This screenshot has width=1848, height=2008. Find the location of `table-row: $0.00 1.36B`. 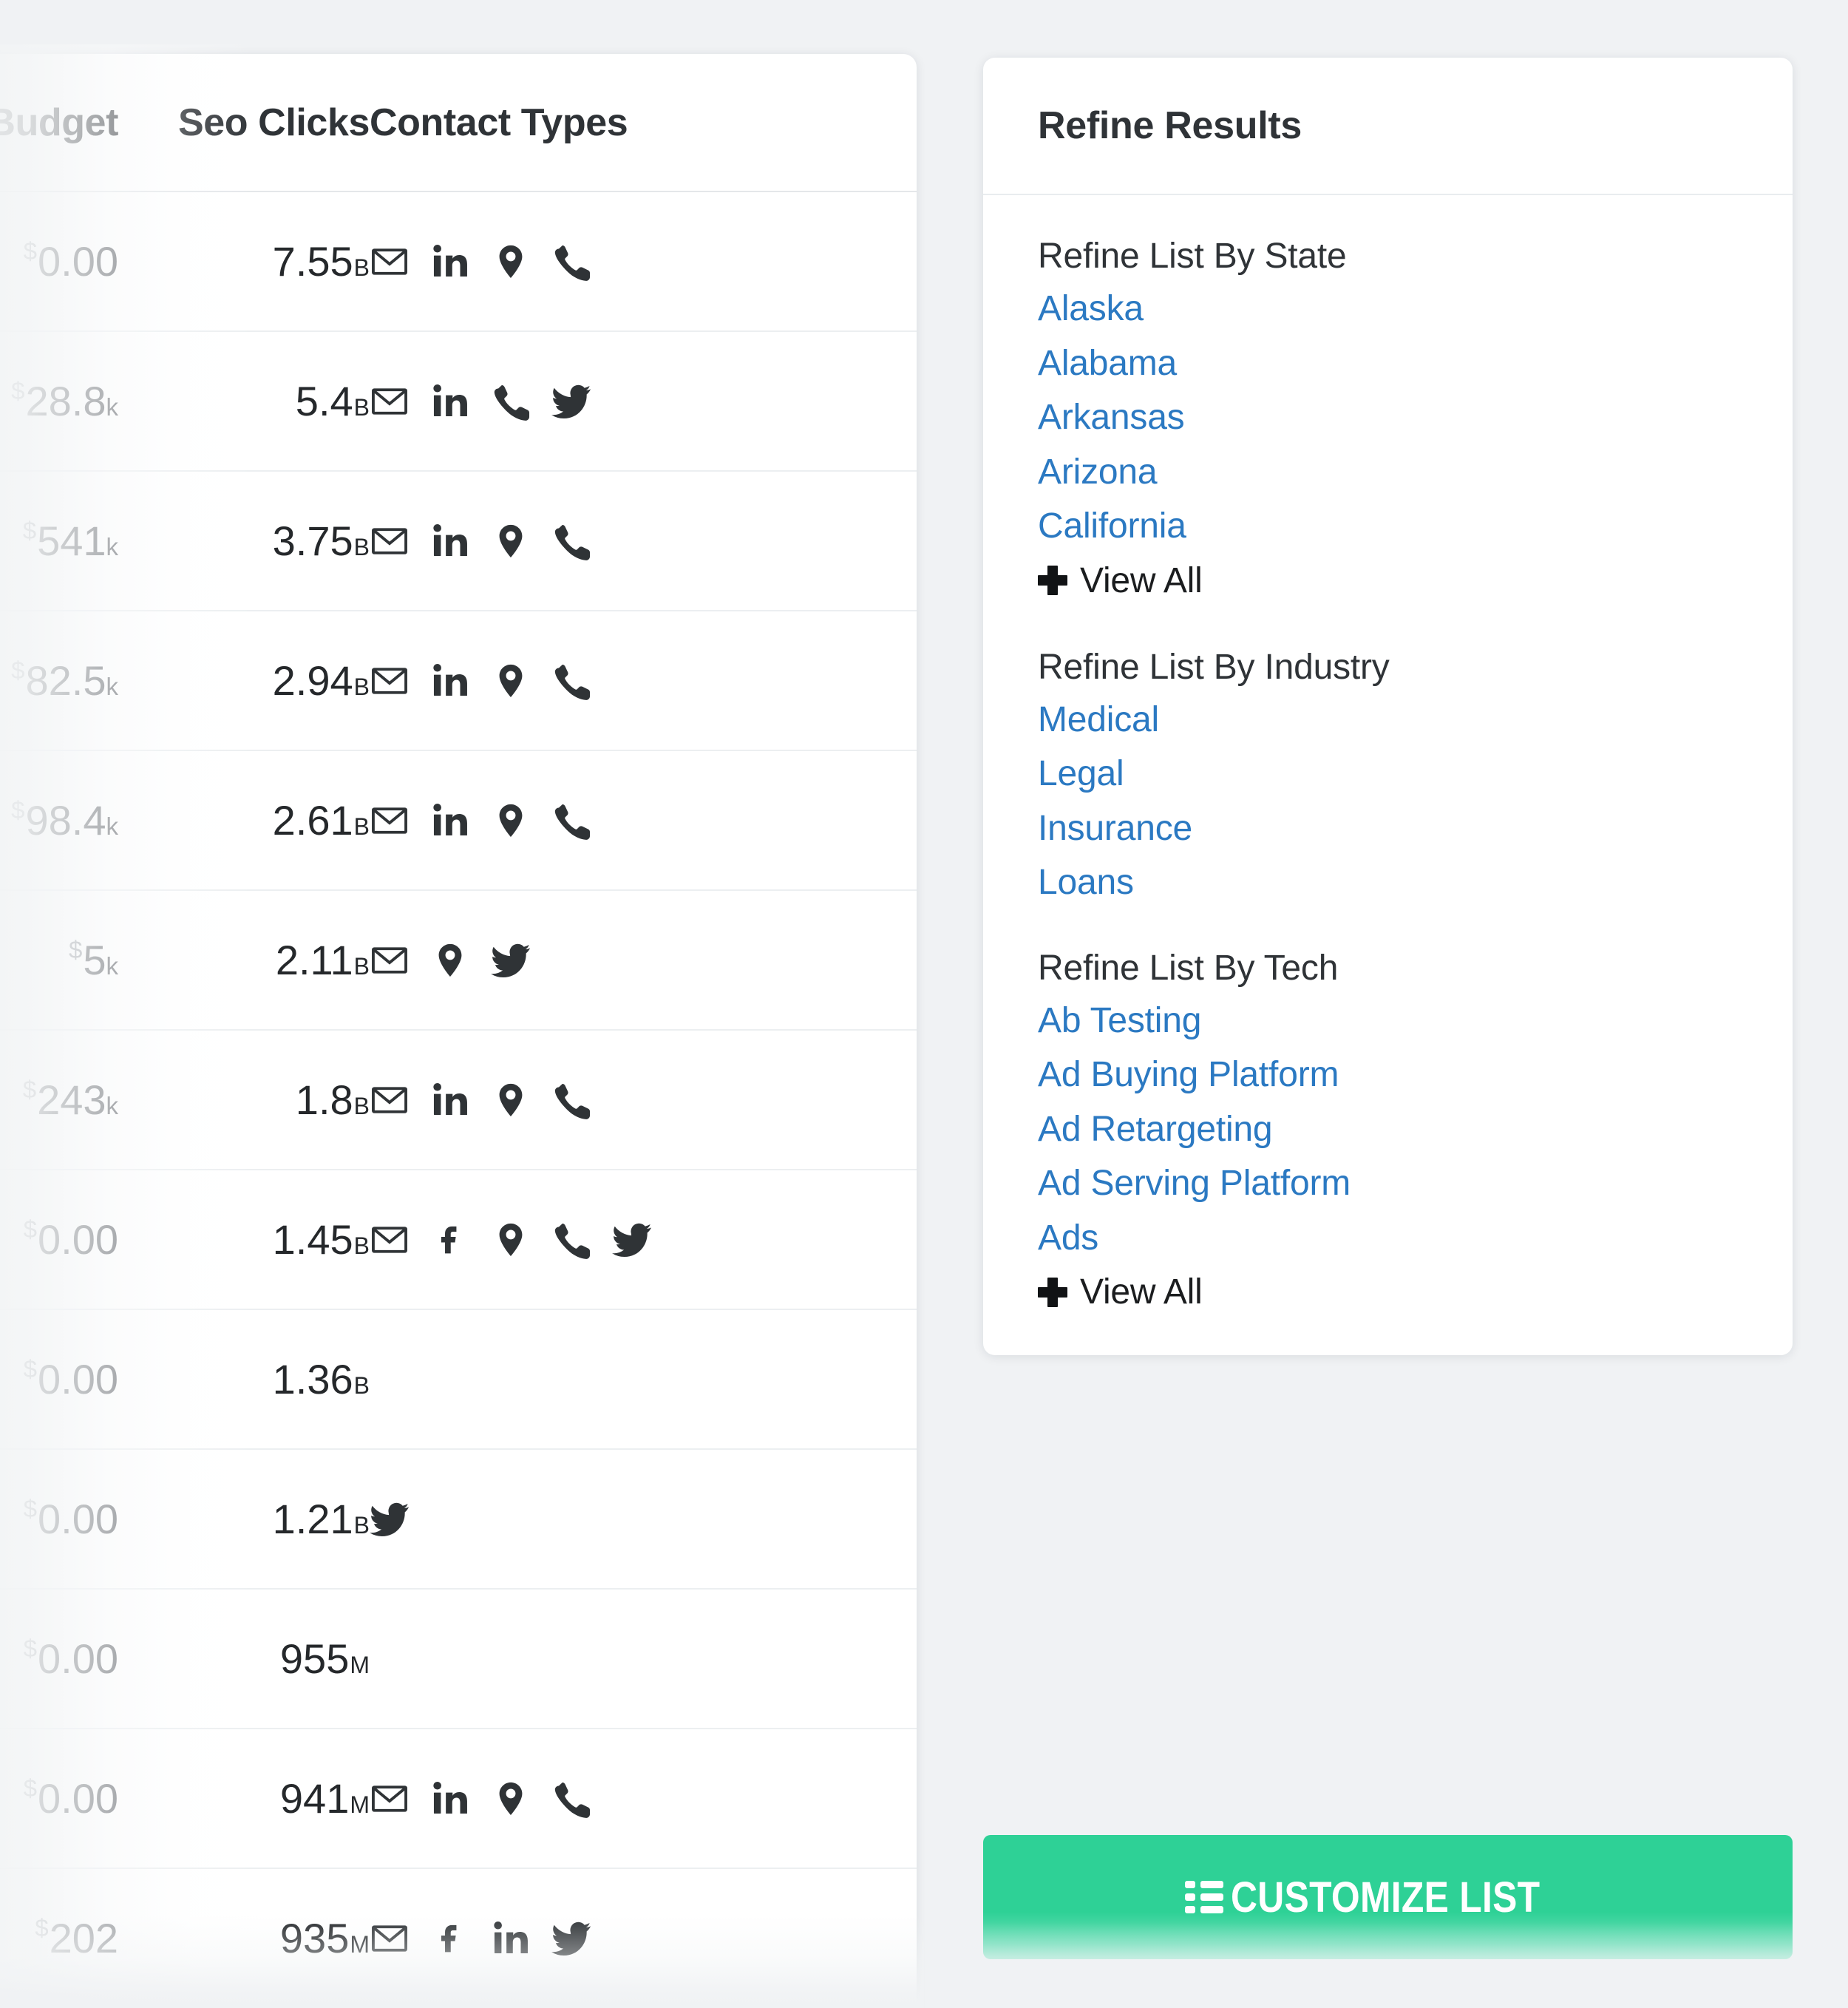

table-row: $0.00 1.36B is located at coordinates (459, 1379).